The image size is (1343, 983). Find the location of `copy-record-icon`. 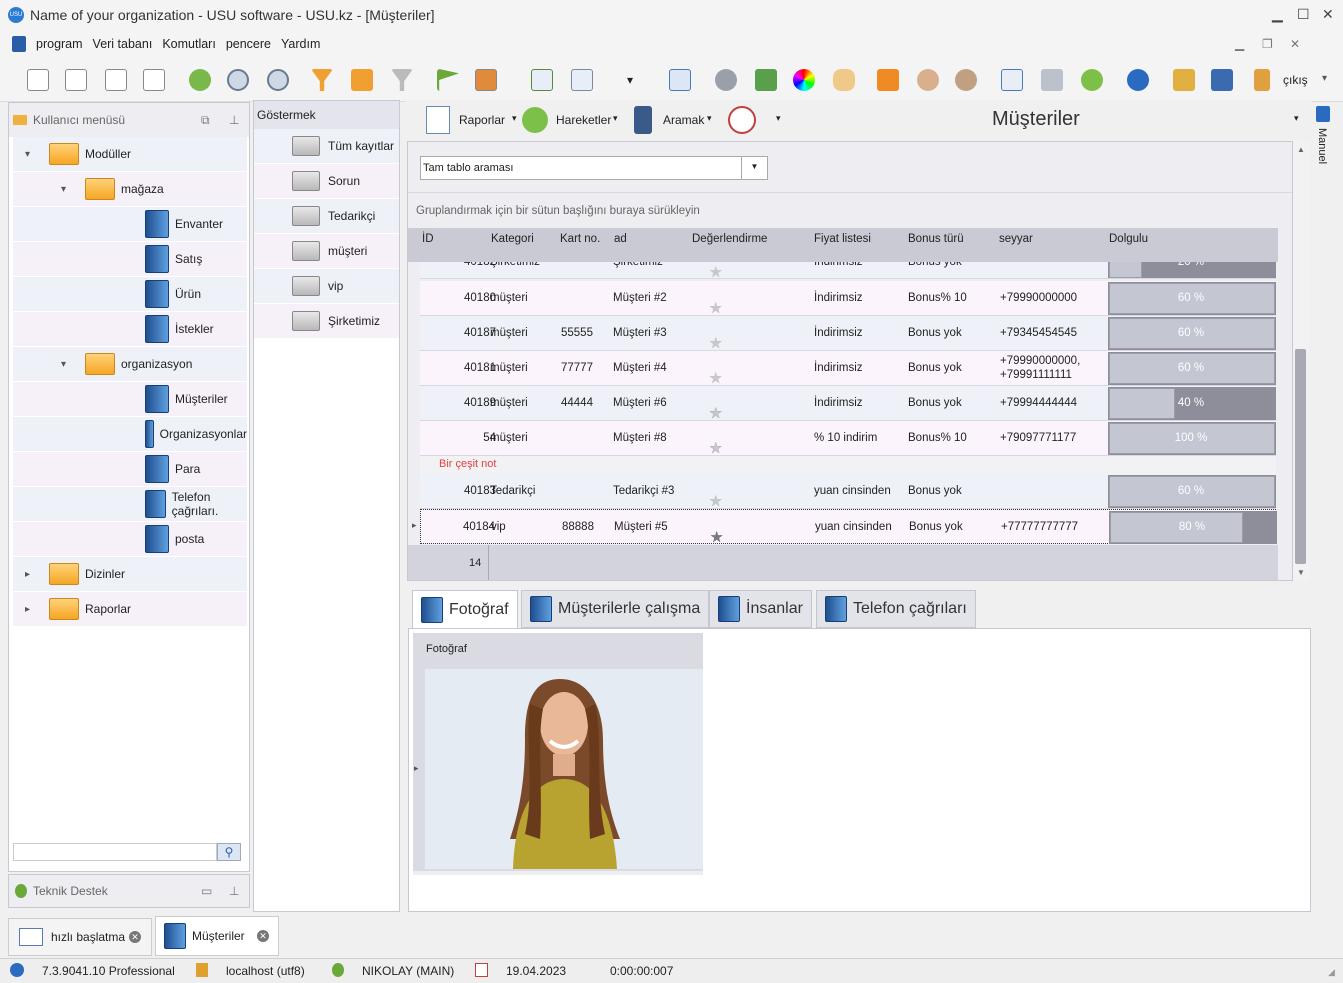

copy-record-icon is located at coordinates (76, 80).